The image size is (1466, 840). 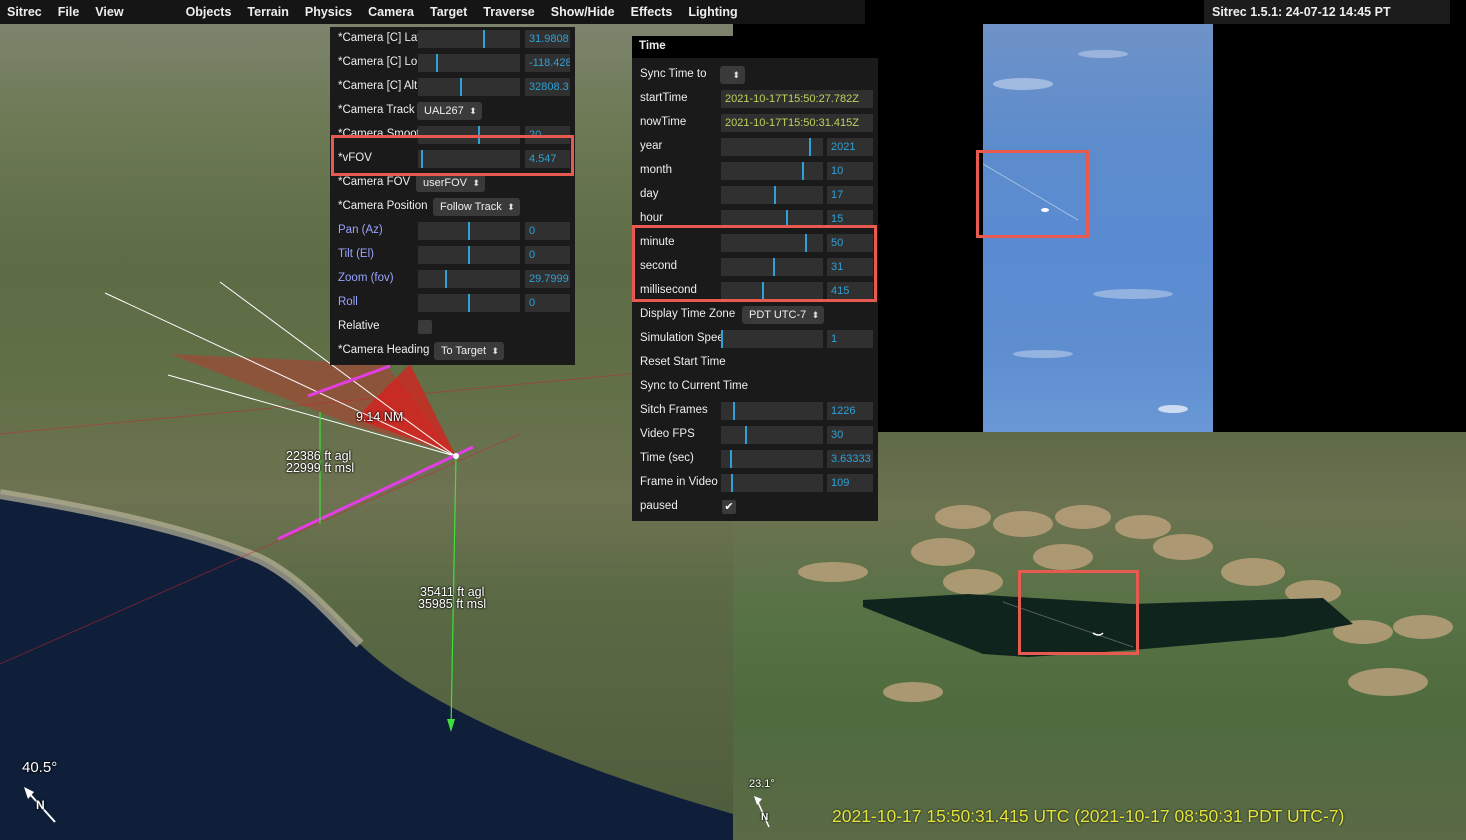 I want to click on roll-slider, so click(x=469, y=303).